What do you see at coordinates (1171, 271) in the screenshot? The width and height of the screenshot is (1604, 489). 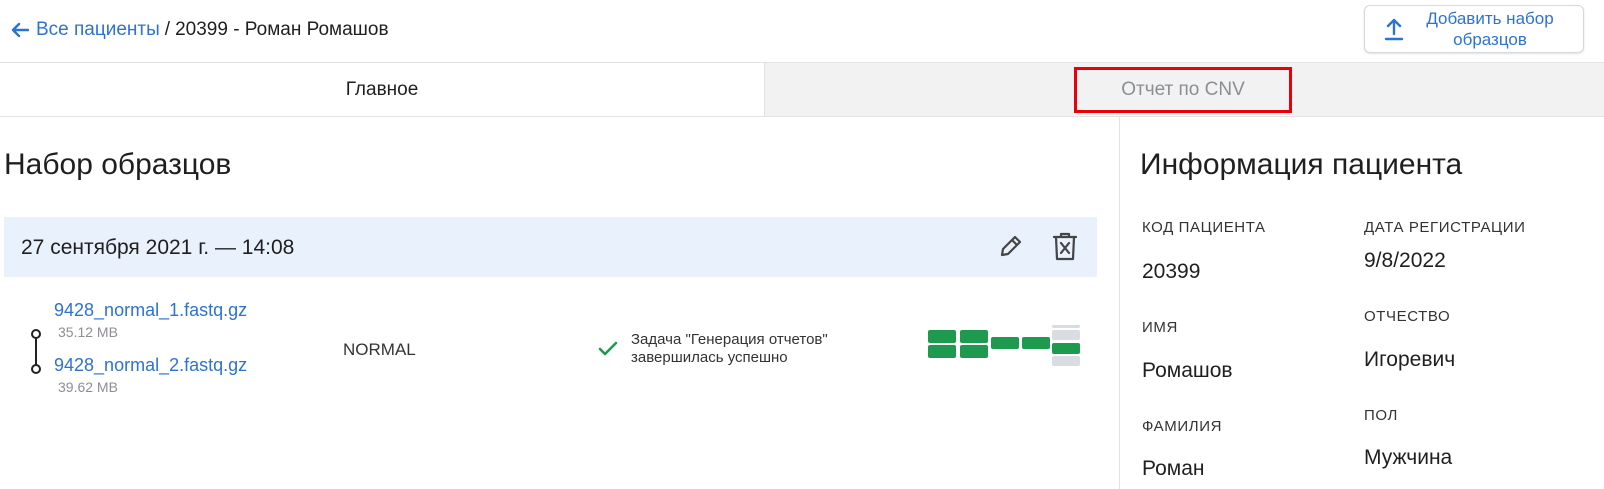 I see `patient-code-value: 20399` at bounding box center [1171, 271].